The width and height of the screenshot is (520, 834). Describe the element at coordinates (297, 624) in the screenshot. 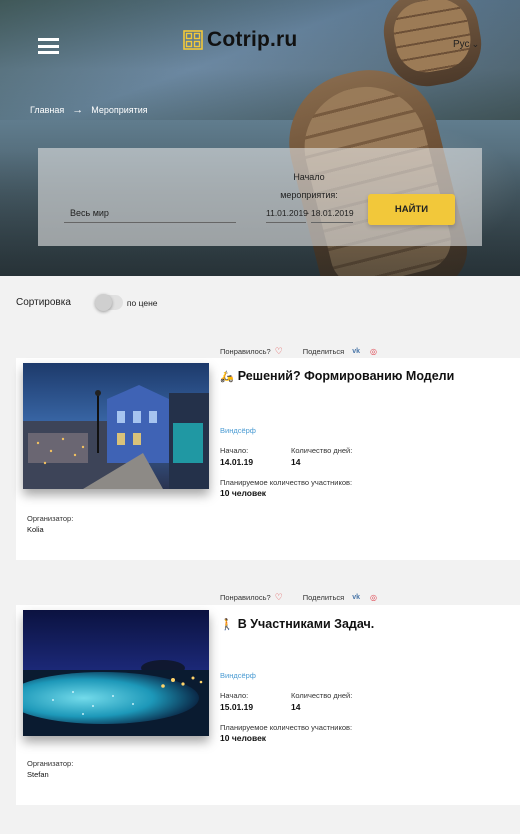

I see `event-title: 🚶 В Участниками Задач.` at that location.